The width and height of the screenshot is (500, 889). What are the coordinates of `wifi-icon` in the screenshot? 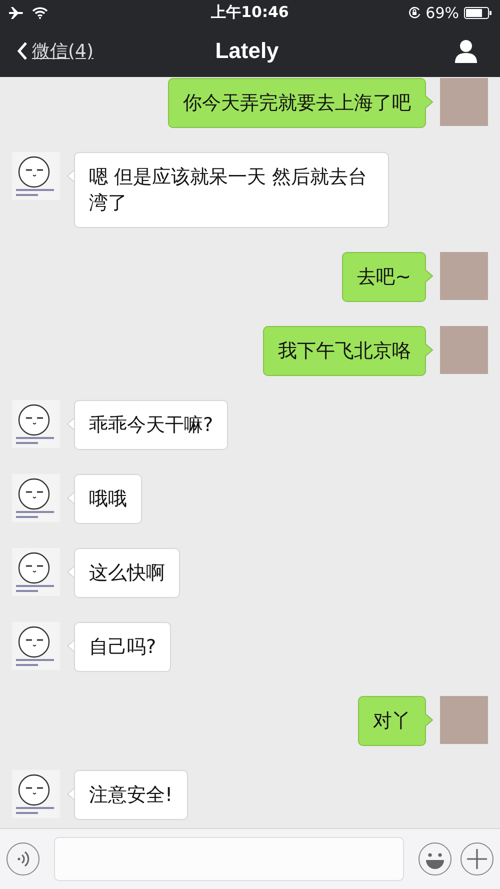 It's located at (40, 12).